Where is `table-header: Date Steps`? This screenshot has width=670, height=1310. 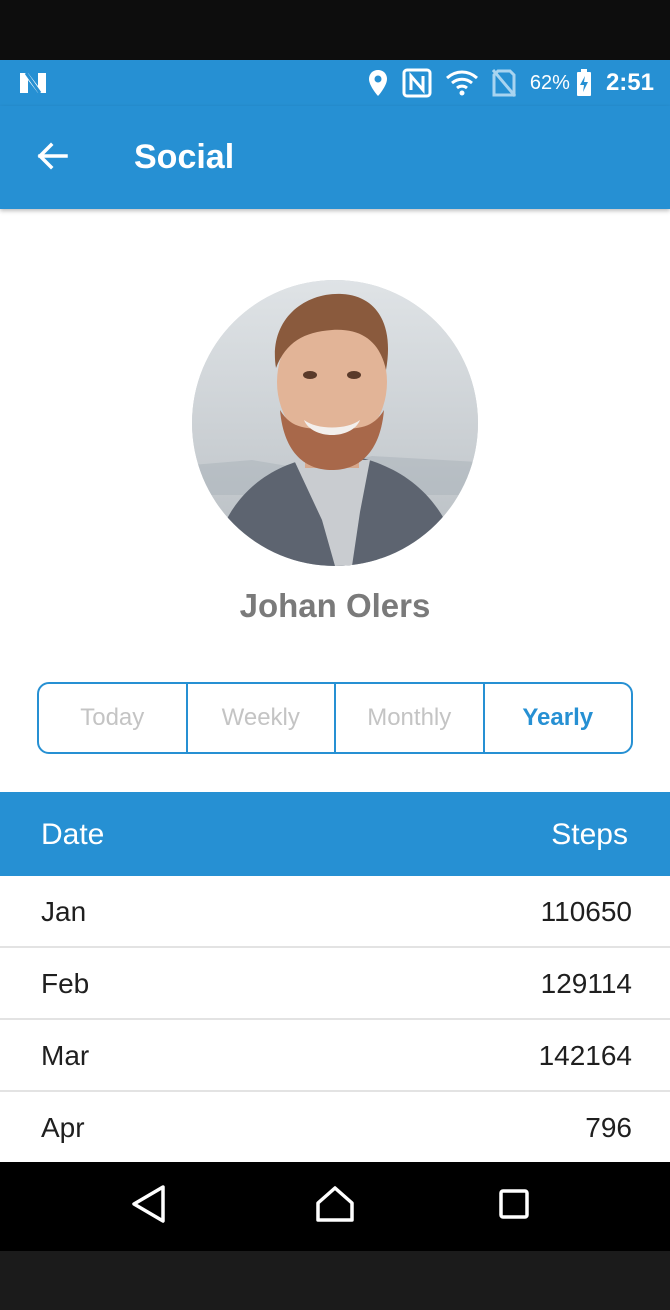 table-header: Date Steps is located at coordinates (335, 834).